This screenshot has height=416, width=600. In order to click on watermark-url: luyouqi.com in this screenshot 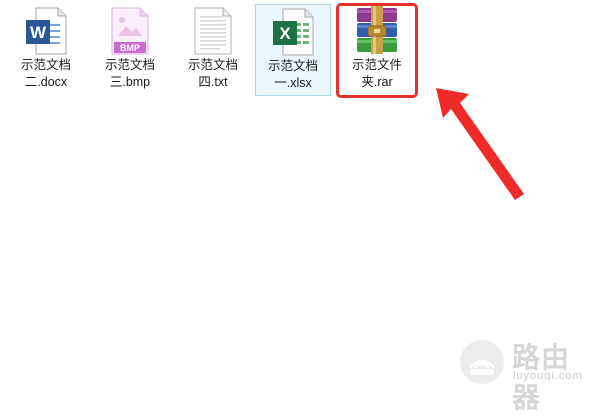, I will do `click(548, 376)`.